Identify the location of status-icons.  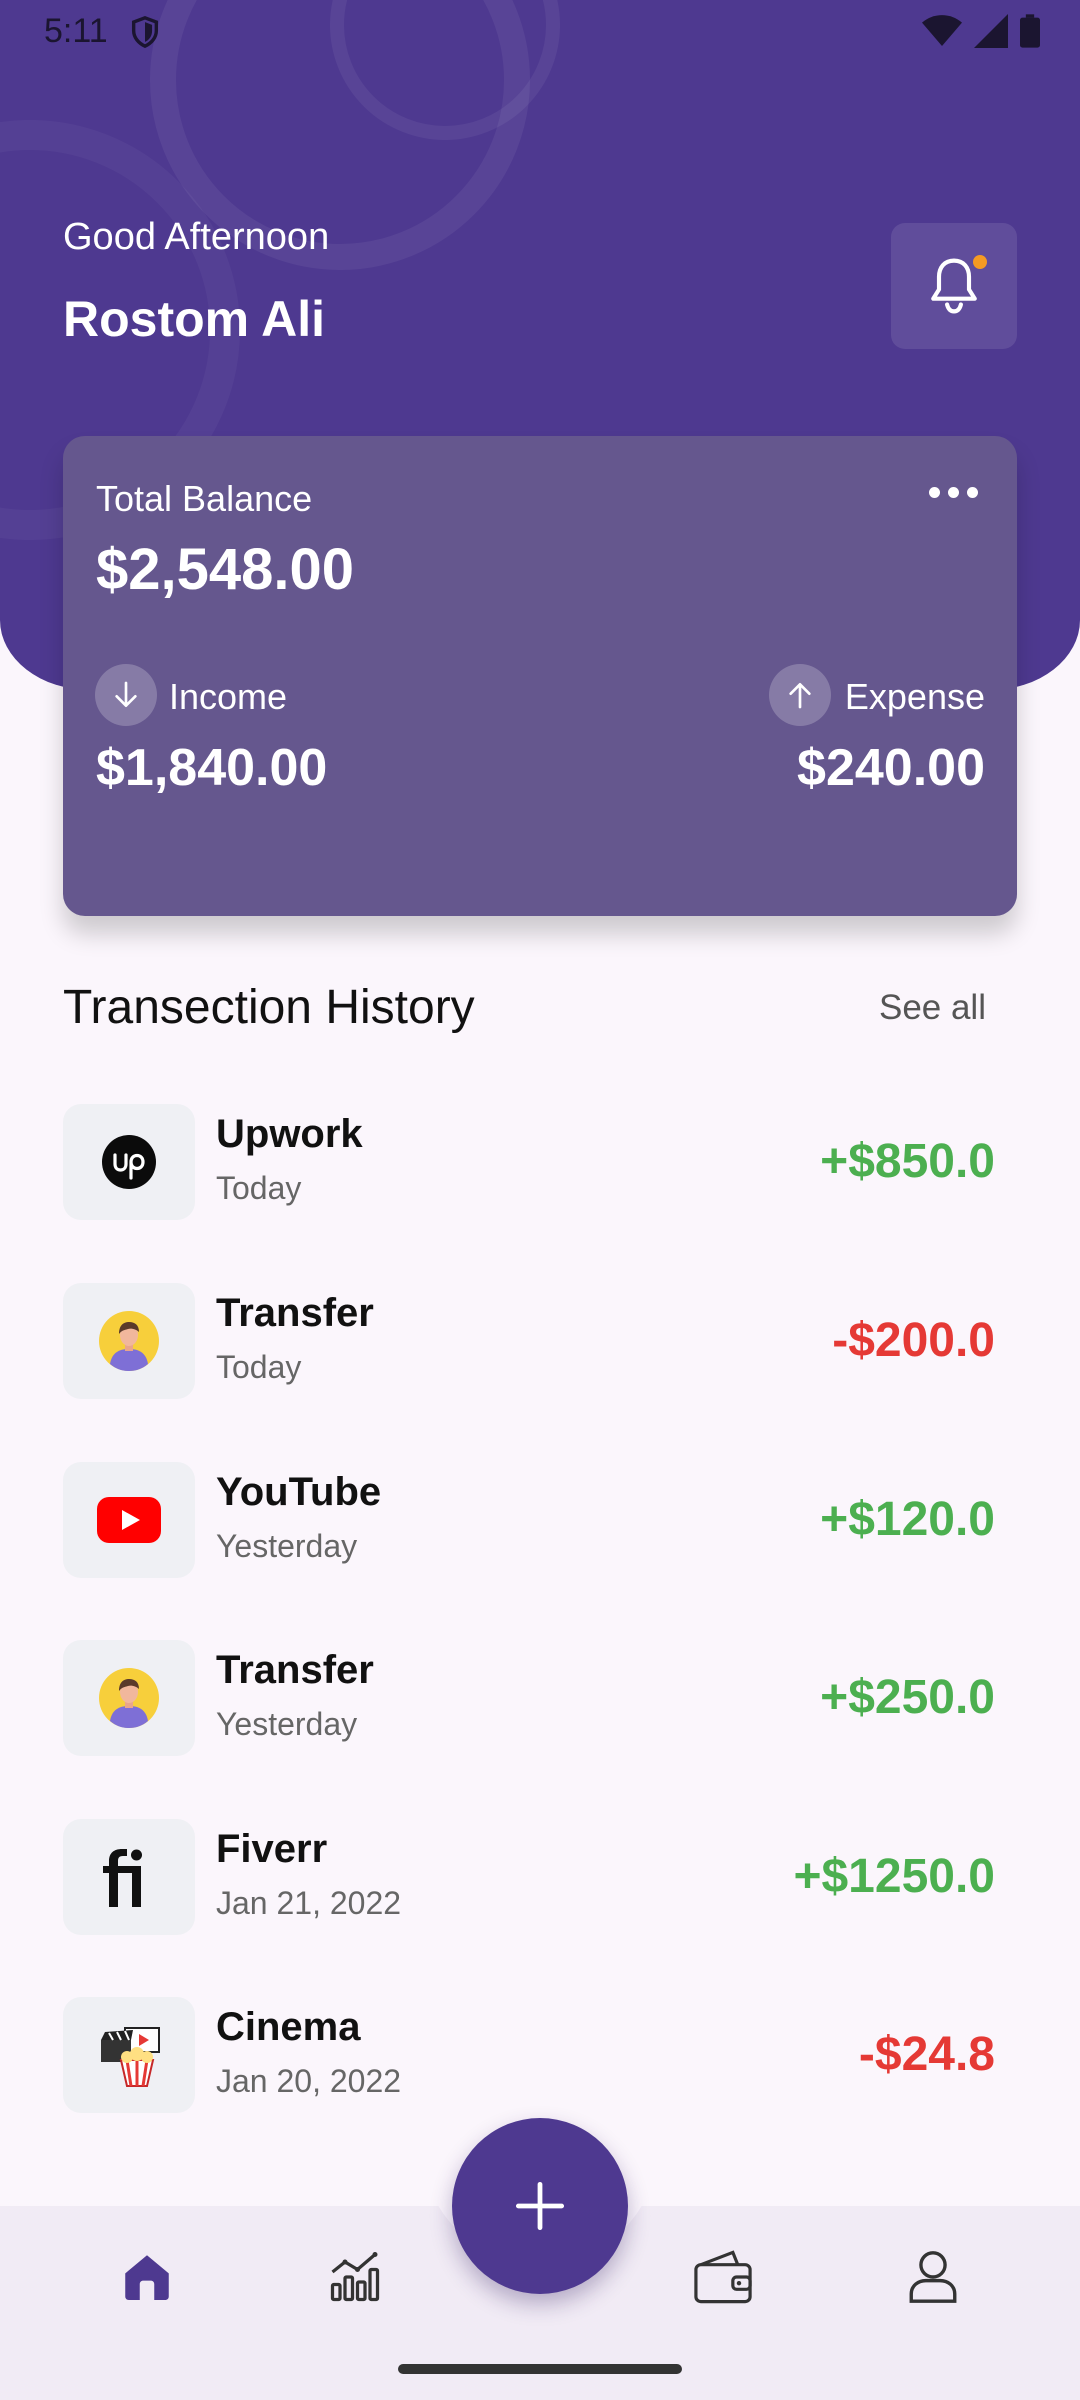
(981, 31).